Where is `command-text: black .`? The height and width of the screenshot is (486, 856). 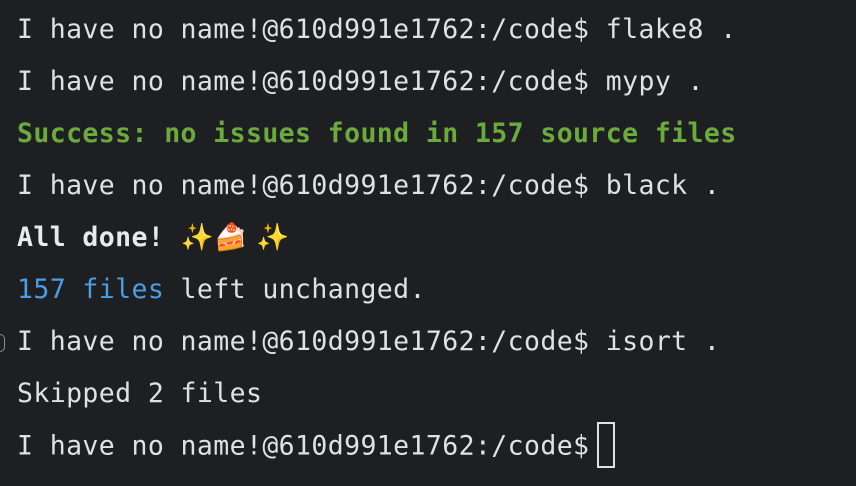 command-text: black . is located at coordinates (655, 185).